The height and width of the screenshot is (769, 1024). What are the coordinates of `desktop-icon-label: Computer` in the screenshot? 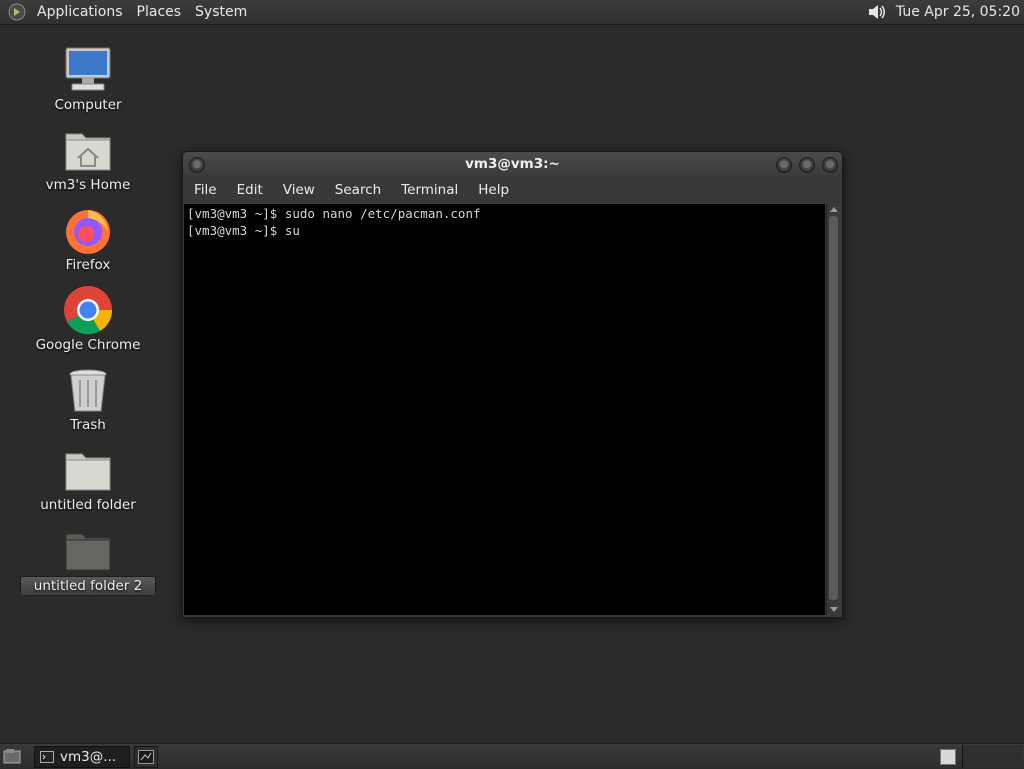 It's located at (88, 105).